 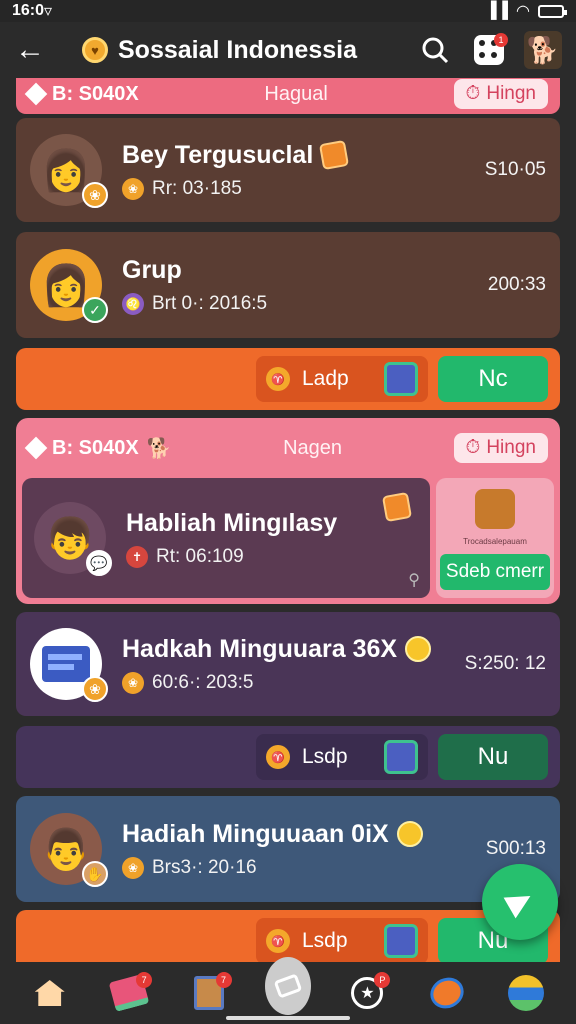 I want to click on side-action-button: Sdeb cmerr, so click(x=495, y=572).